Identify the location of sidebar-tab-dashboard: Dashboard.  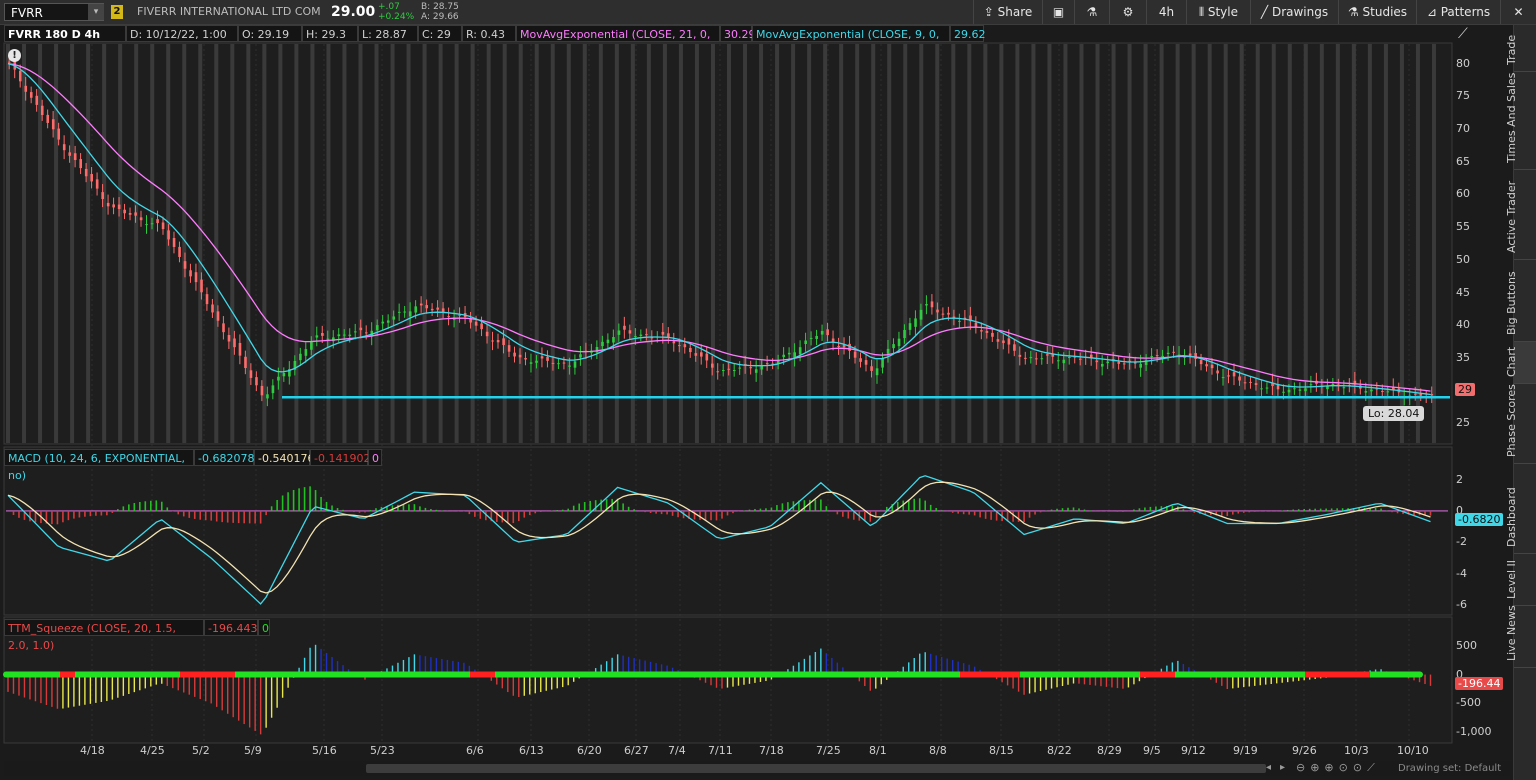
(1520, 509).